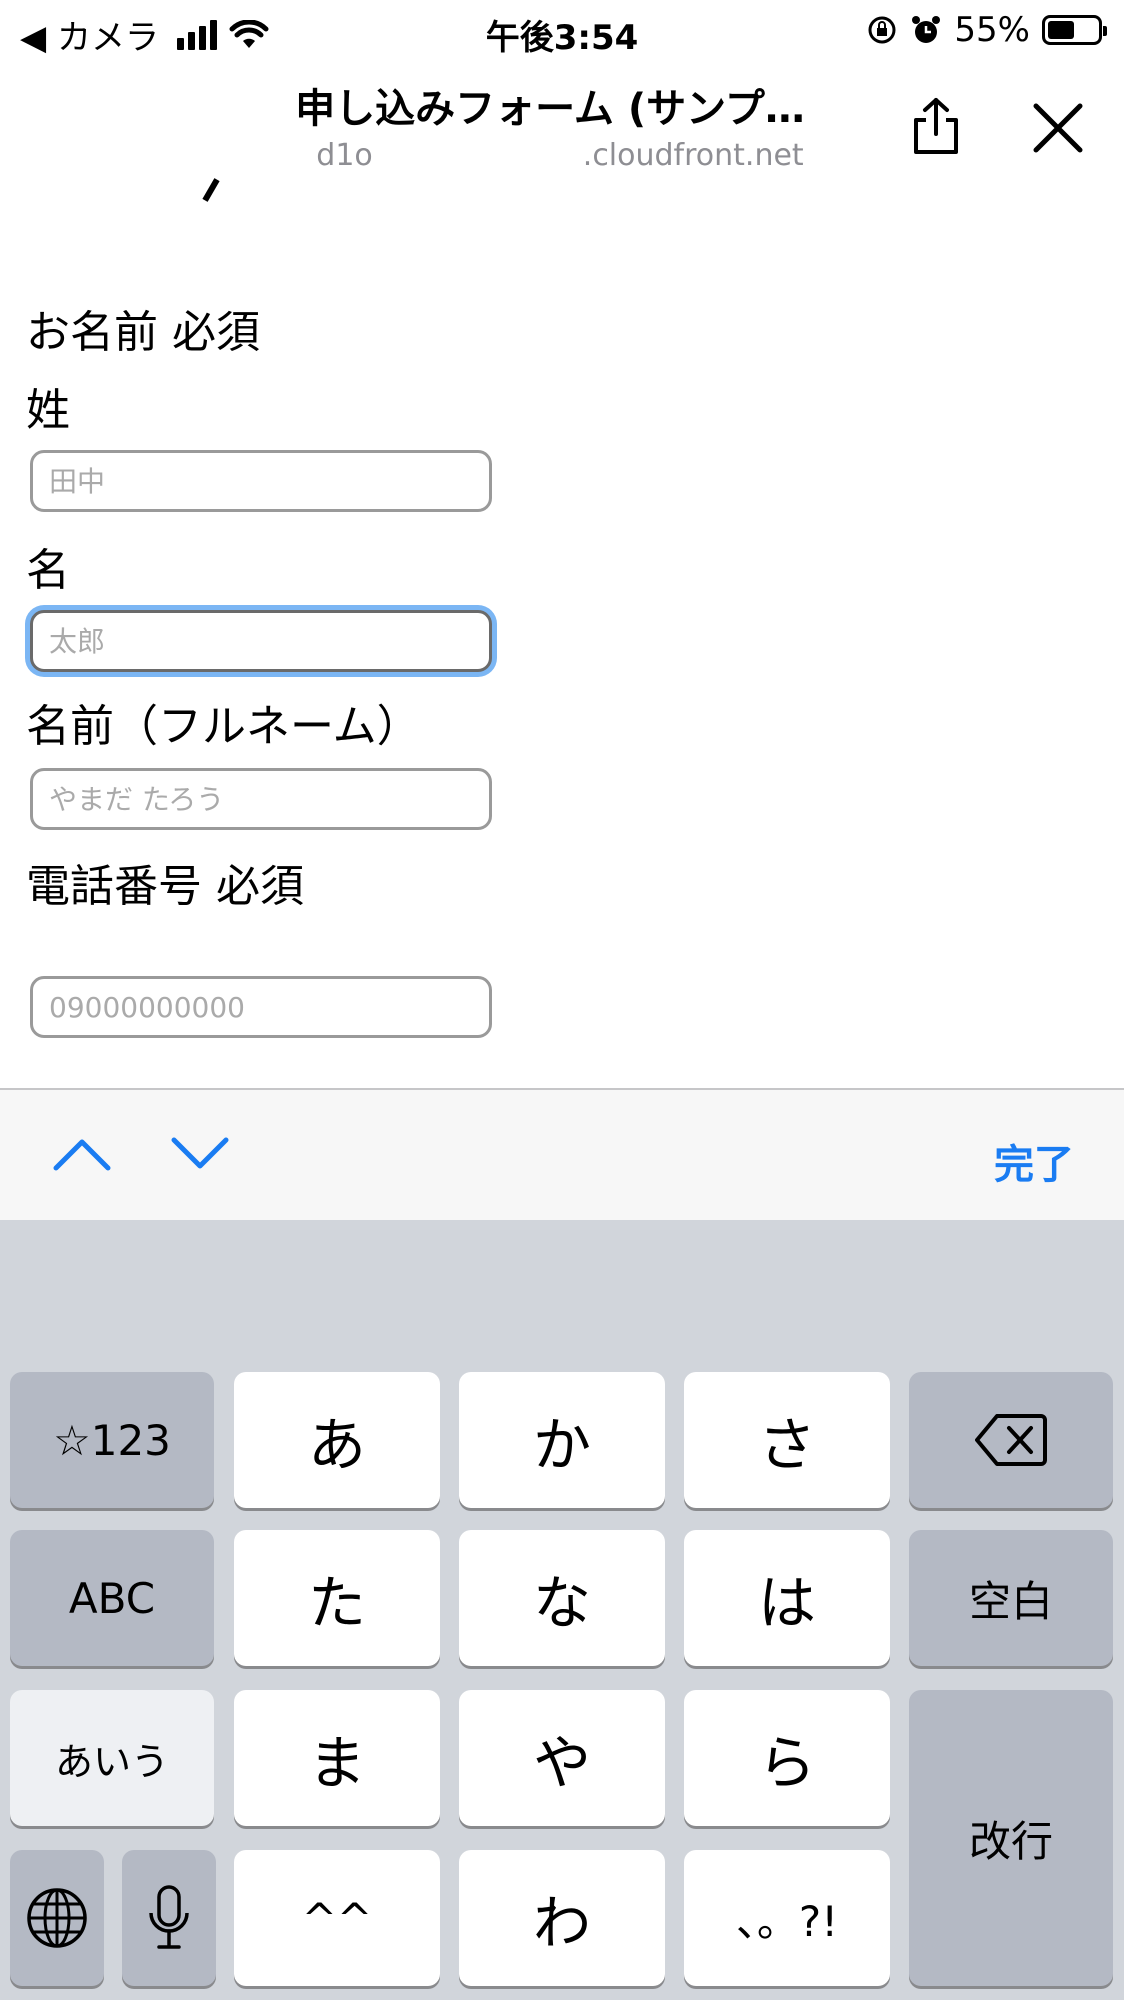 Image resolution: width=1124 pixels, height=2000 pixels. Describe the element at coordinates (337, 1918) in the screenshot. I see `key-emoticon: ^^` at that location.